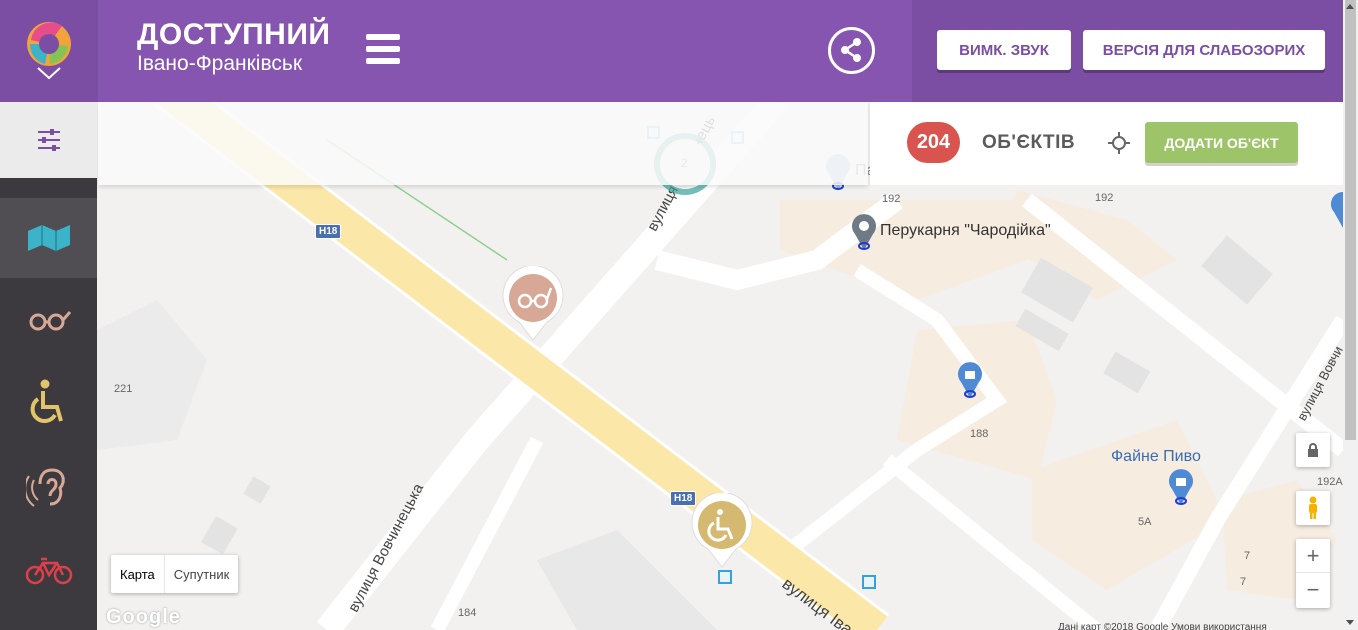 The width and height of the screenshot is (1358, 630). What do you see at coordinates (1204, 50) in the screenshot?
I see `low-vision-button: ВЕРСІЯ ДЛЯ СЛАБОЗОРИХ` at bounding box center [1204, 50].